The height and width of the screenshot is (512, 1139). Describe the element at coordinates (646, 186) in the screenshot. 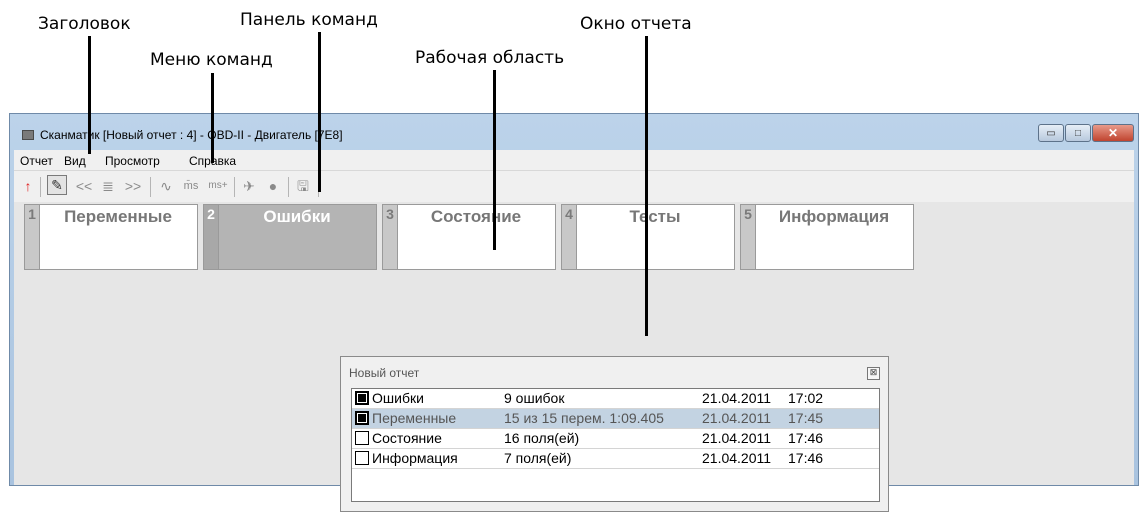

I see `pointer-report-window` at that location.